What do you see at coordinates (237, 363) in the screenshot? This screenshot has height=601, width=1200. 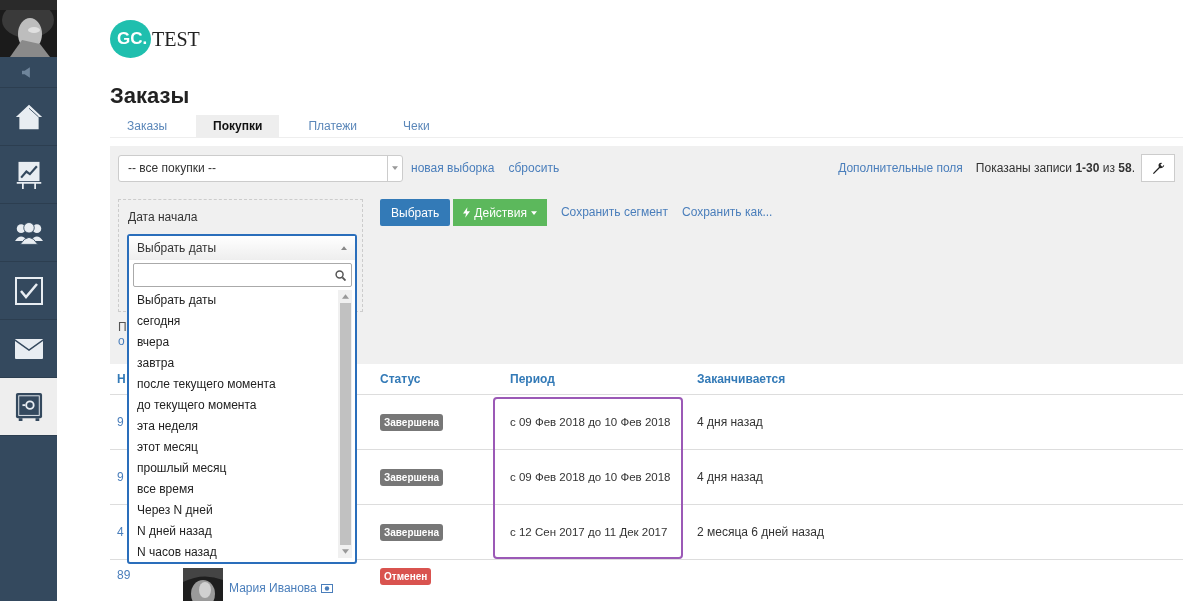 I see `dropdown-option: завтра` at bounding box center [237, 363].